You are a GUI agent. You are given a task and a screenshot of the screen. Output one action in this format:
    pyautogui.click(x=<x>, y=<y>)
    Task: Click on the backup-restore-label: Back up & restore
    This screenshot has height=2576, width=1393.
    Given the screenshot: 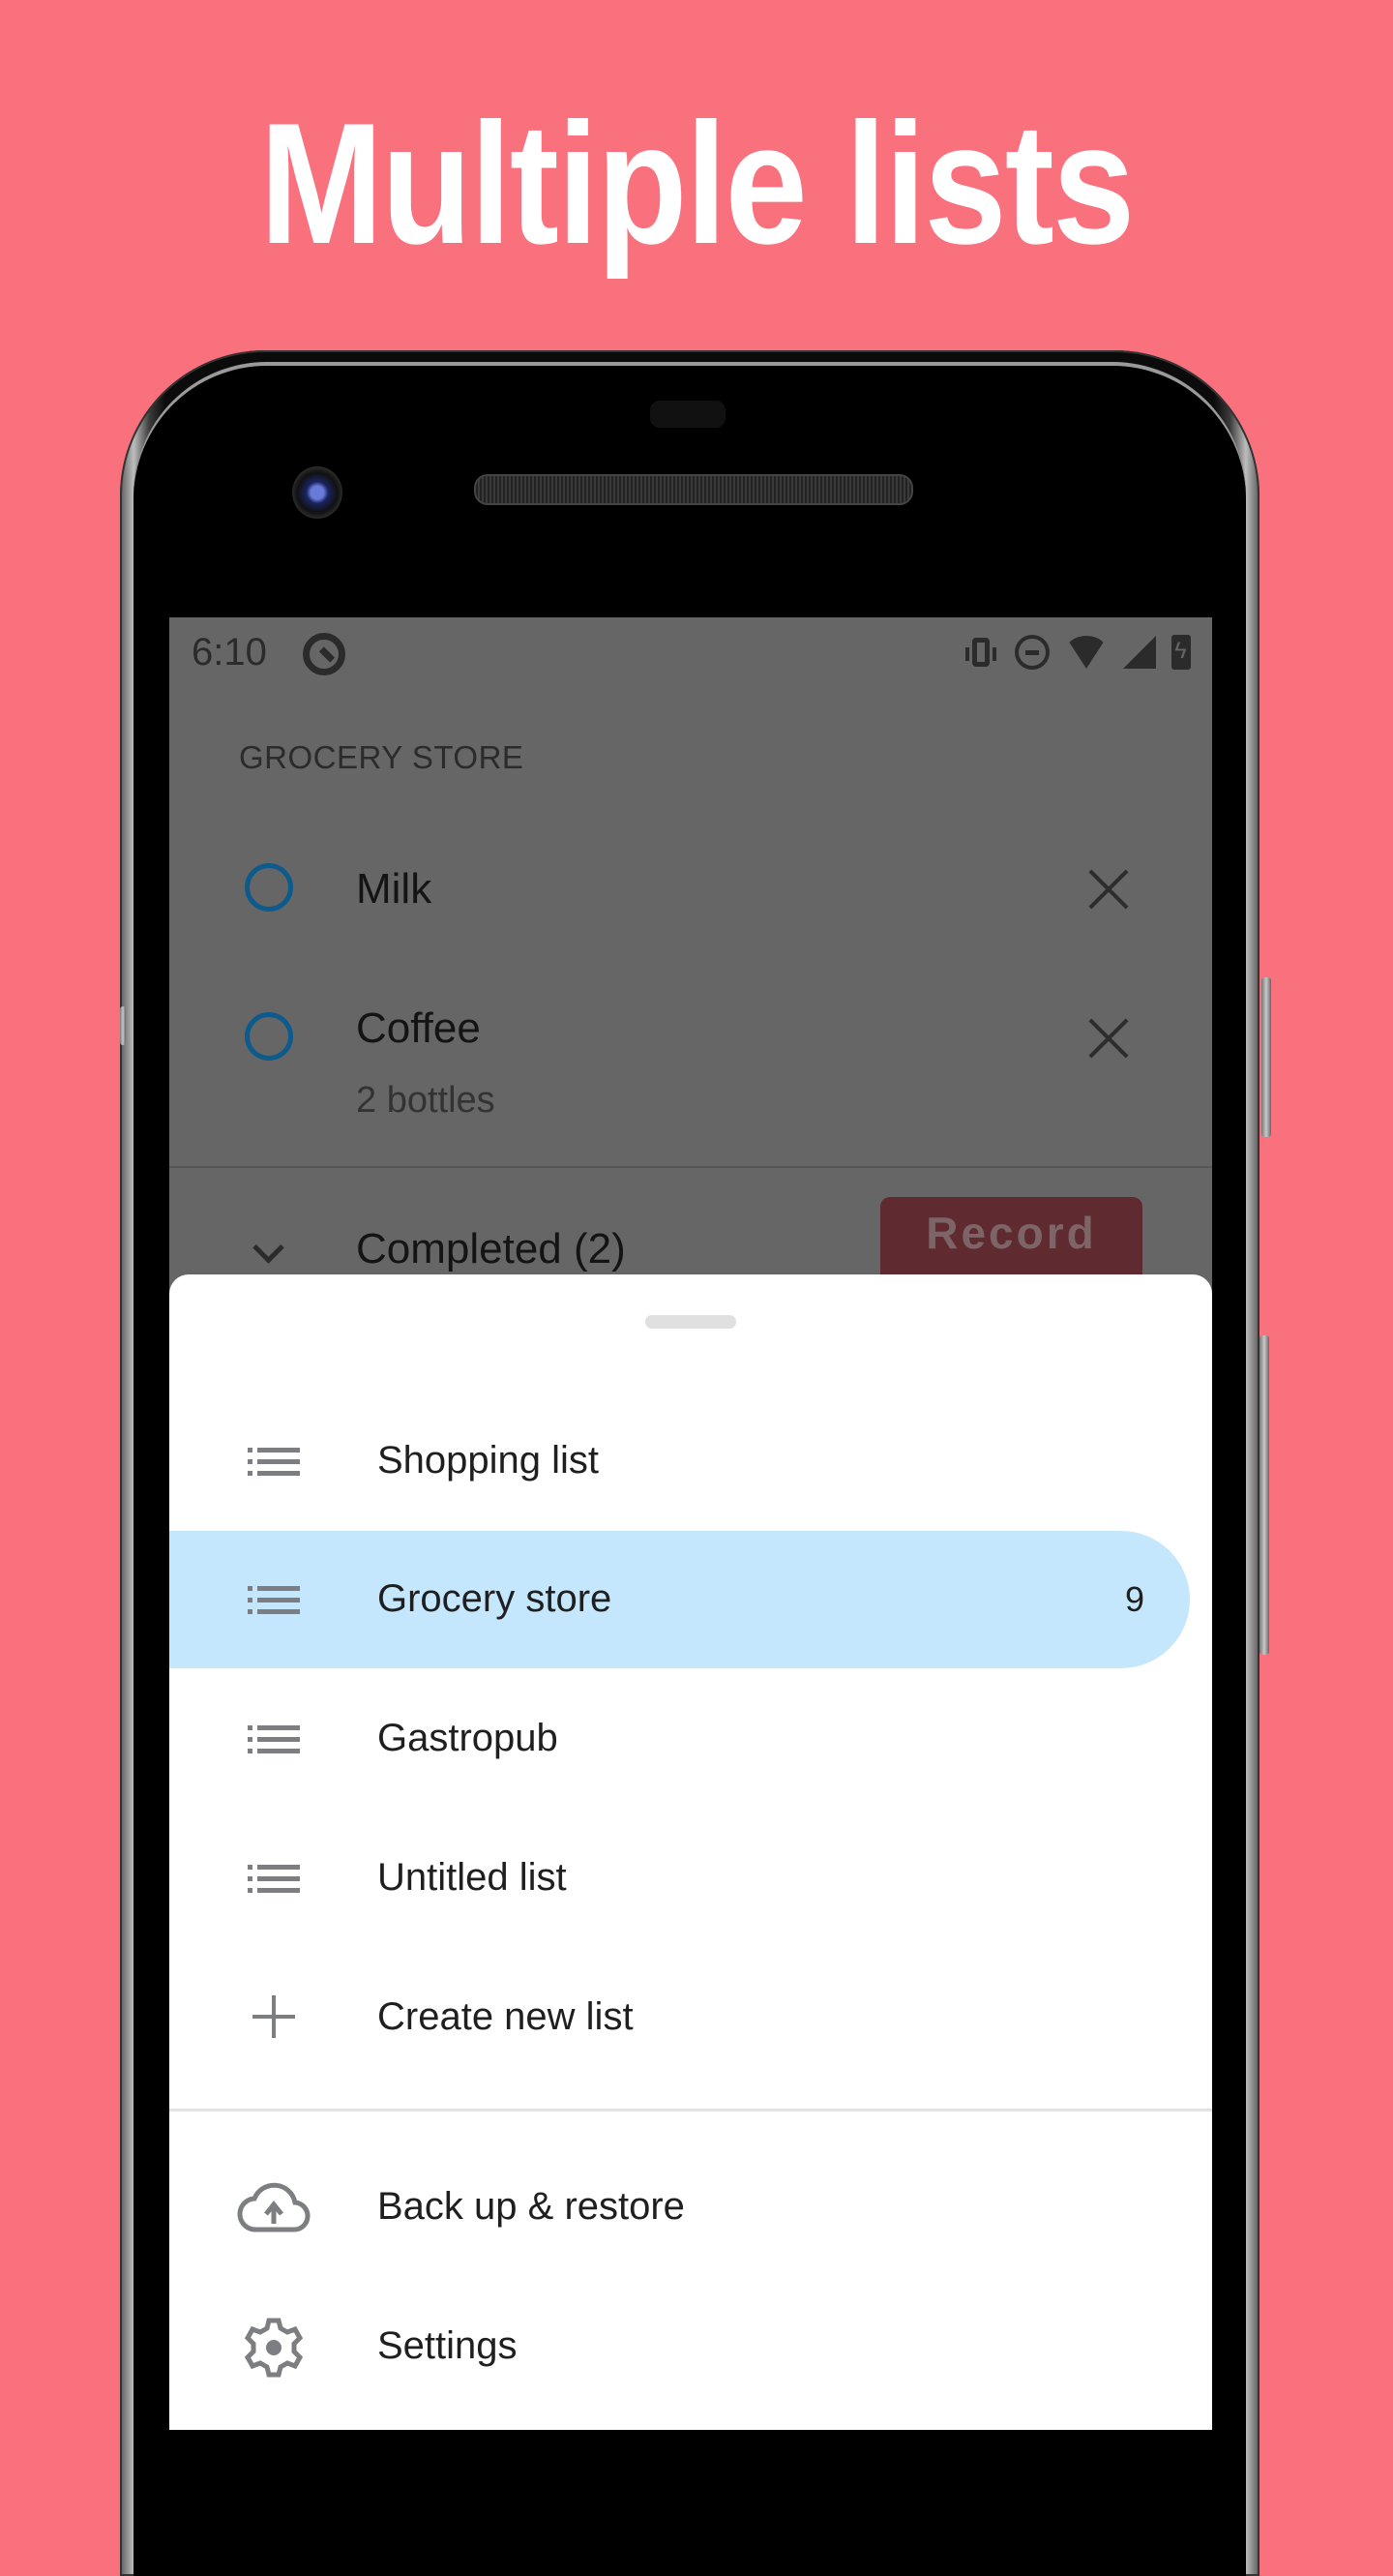 What is the action you would take?
    pyautogui.click(x=531, y=2206)
    